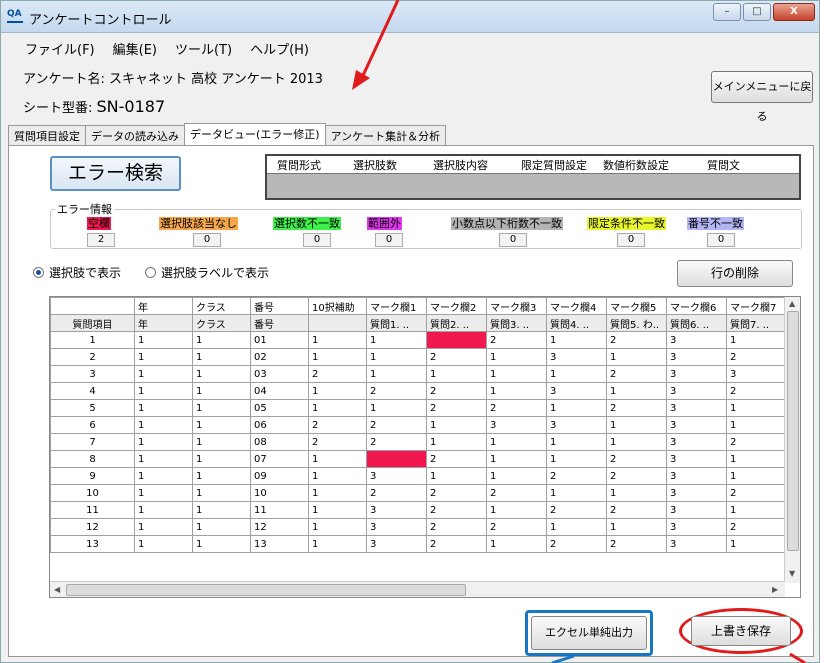 This screenshot has width=835, height=663. Describe the element at coordinates (696, 306) in the screenshot. I see `column-header: マーク欄6` at that location.